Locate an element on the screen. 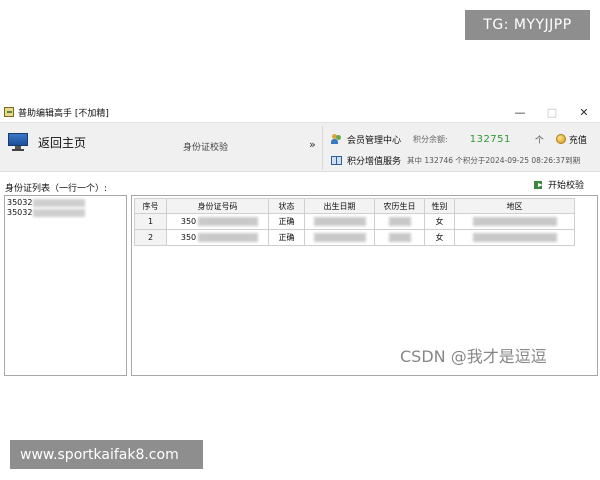  window-controls: — □ ✕ is located at coordinates (552, 112).